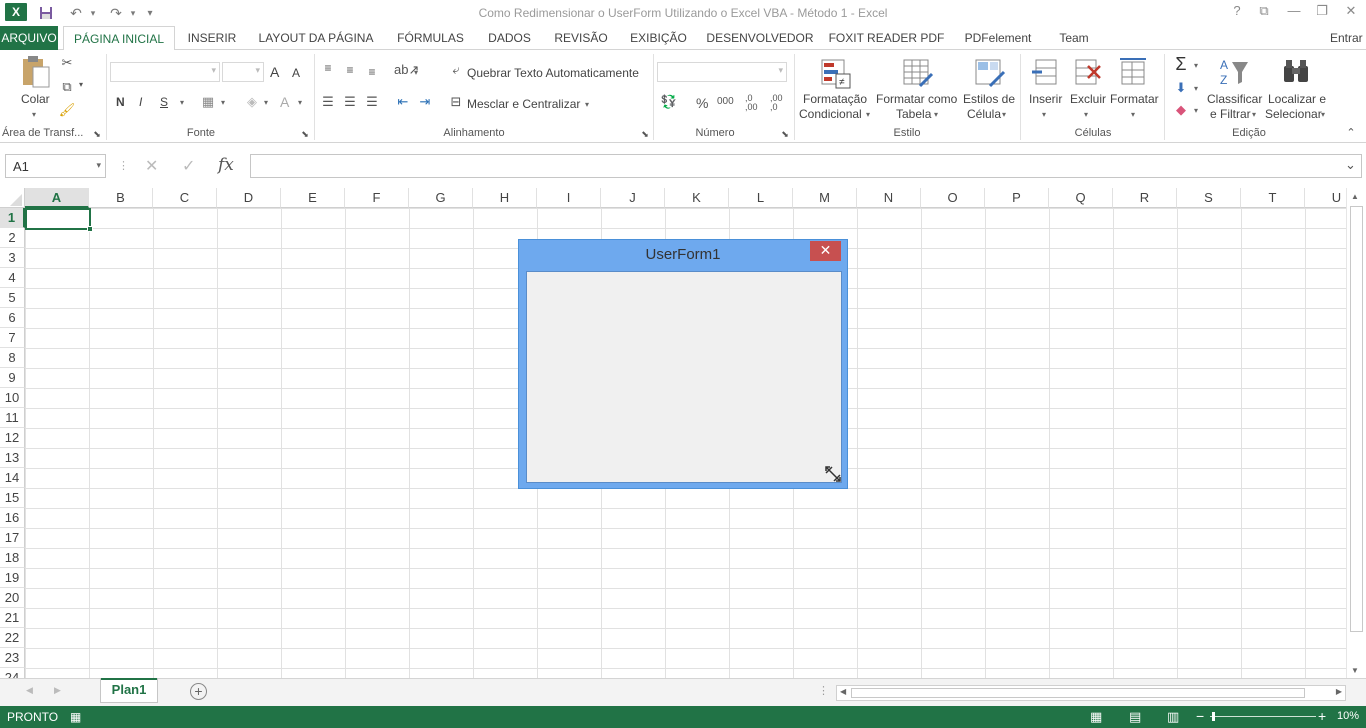 Image resolution: width=1366 pixels, height=728 pixels. What do you see at coordinates (868, 114) in the screenshot?
I see `conditional-formatting-dropdown-icon: ▾` at bounding box center [868, 114].